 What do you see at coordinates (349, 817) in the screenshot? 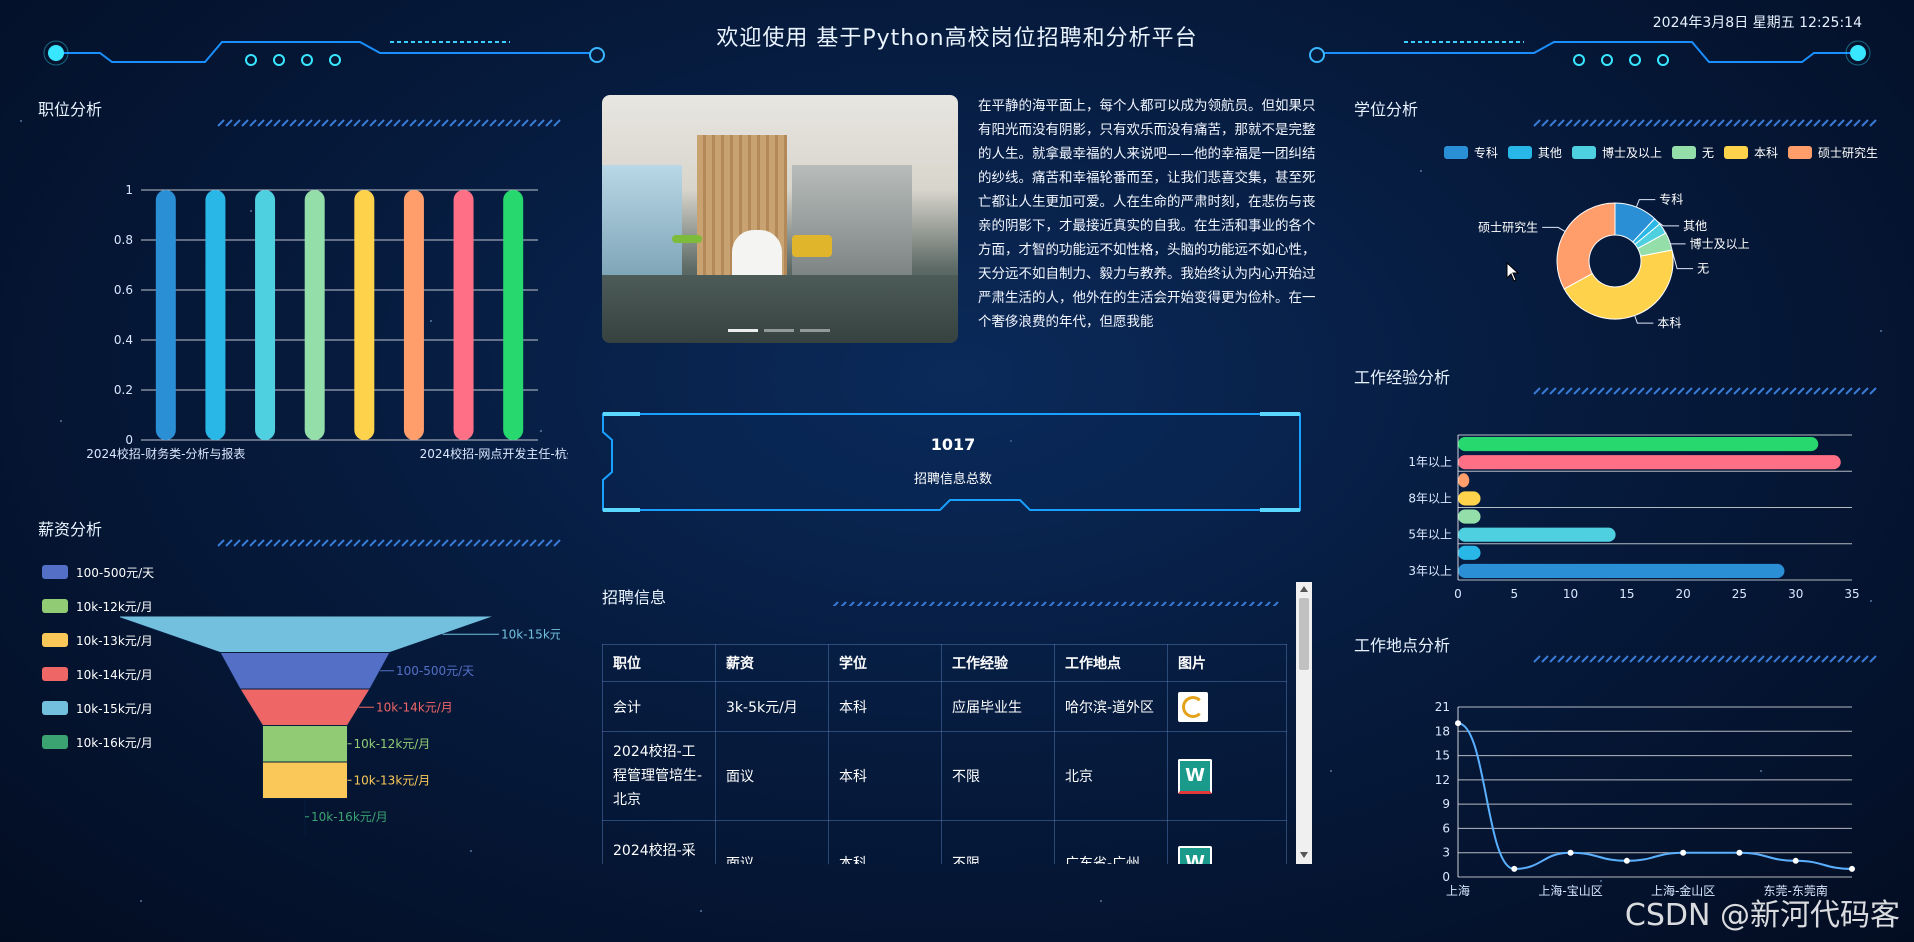
I see `funnel-label: 10k-16k元/月` at bounding box center [349, 817].